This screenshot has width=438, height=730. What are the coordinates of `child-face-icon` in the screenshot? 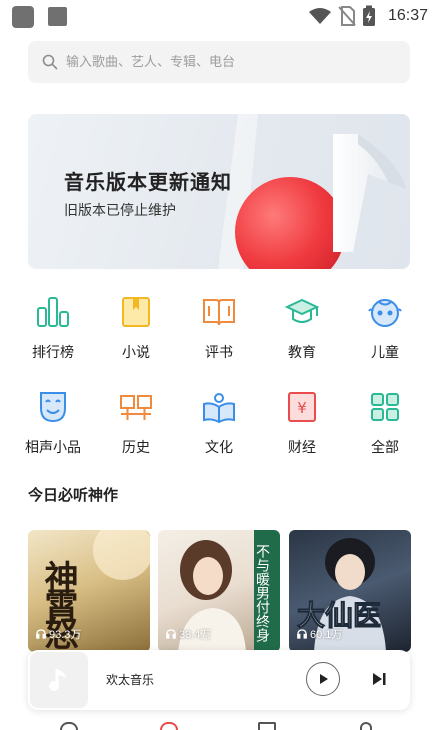 It's located at (385, 312).